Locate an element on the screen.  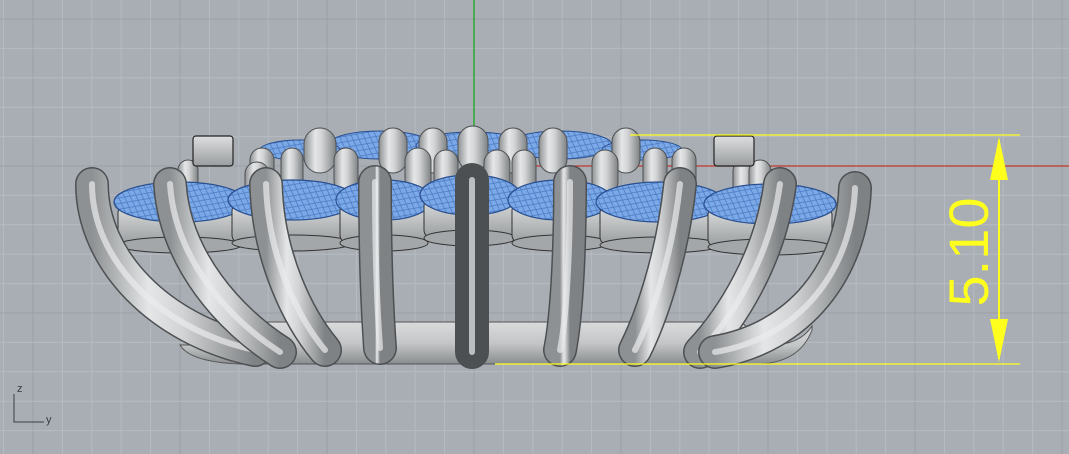
axis-indicator is located at coordinates (28, 408).